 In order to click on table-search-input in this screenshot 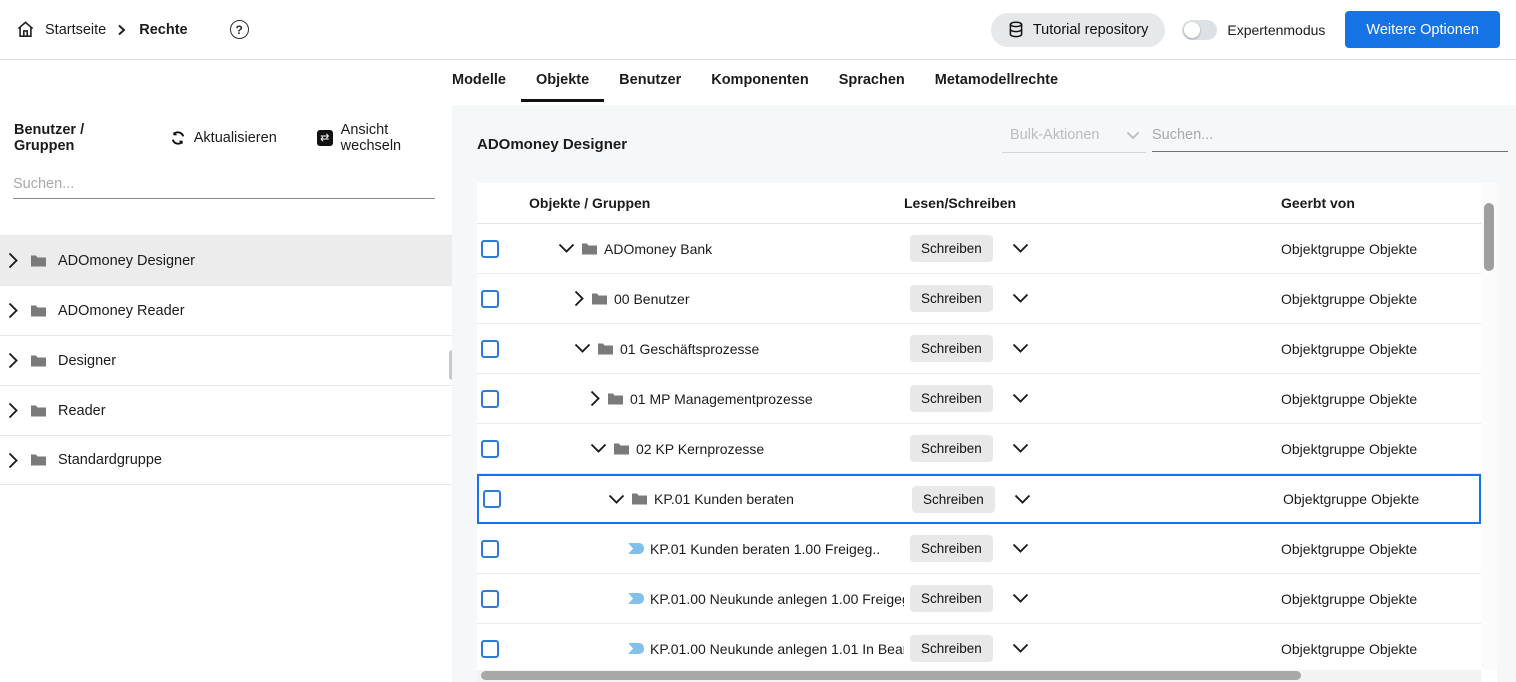, I will do `click(1330, 135)`.